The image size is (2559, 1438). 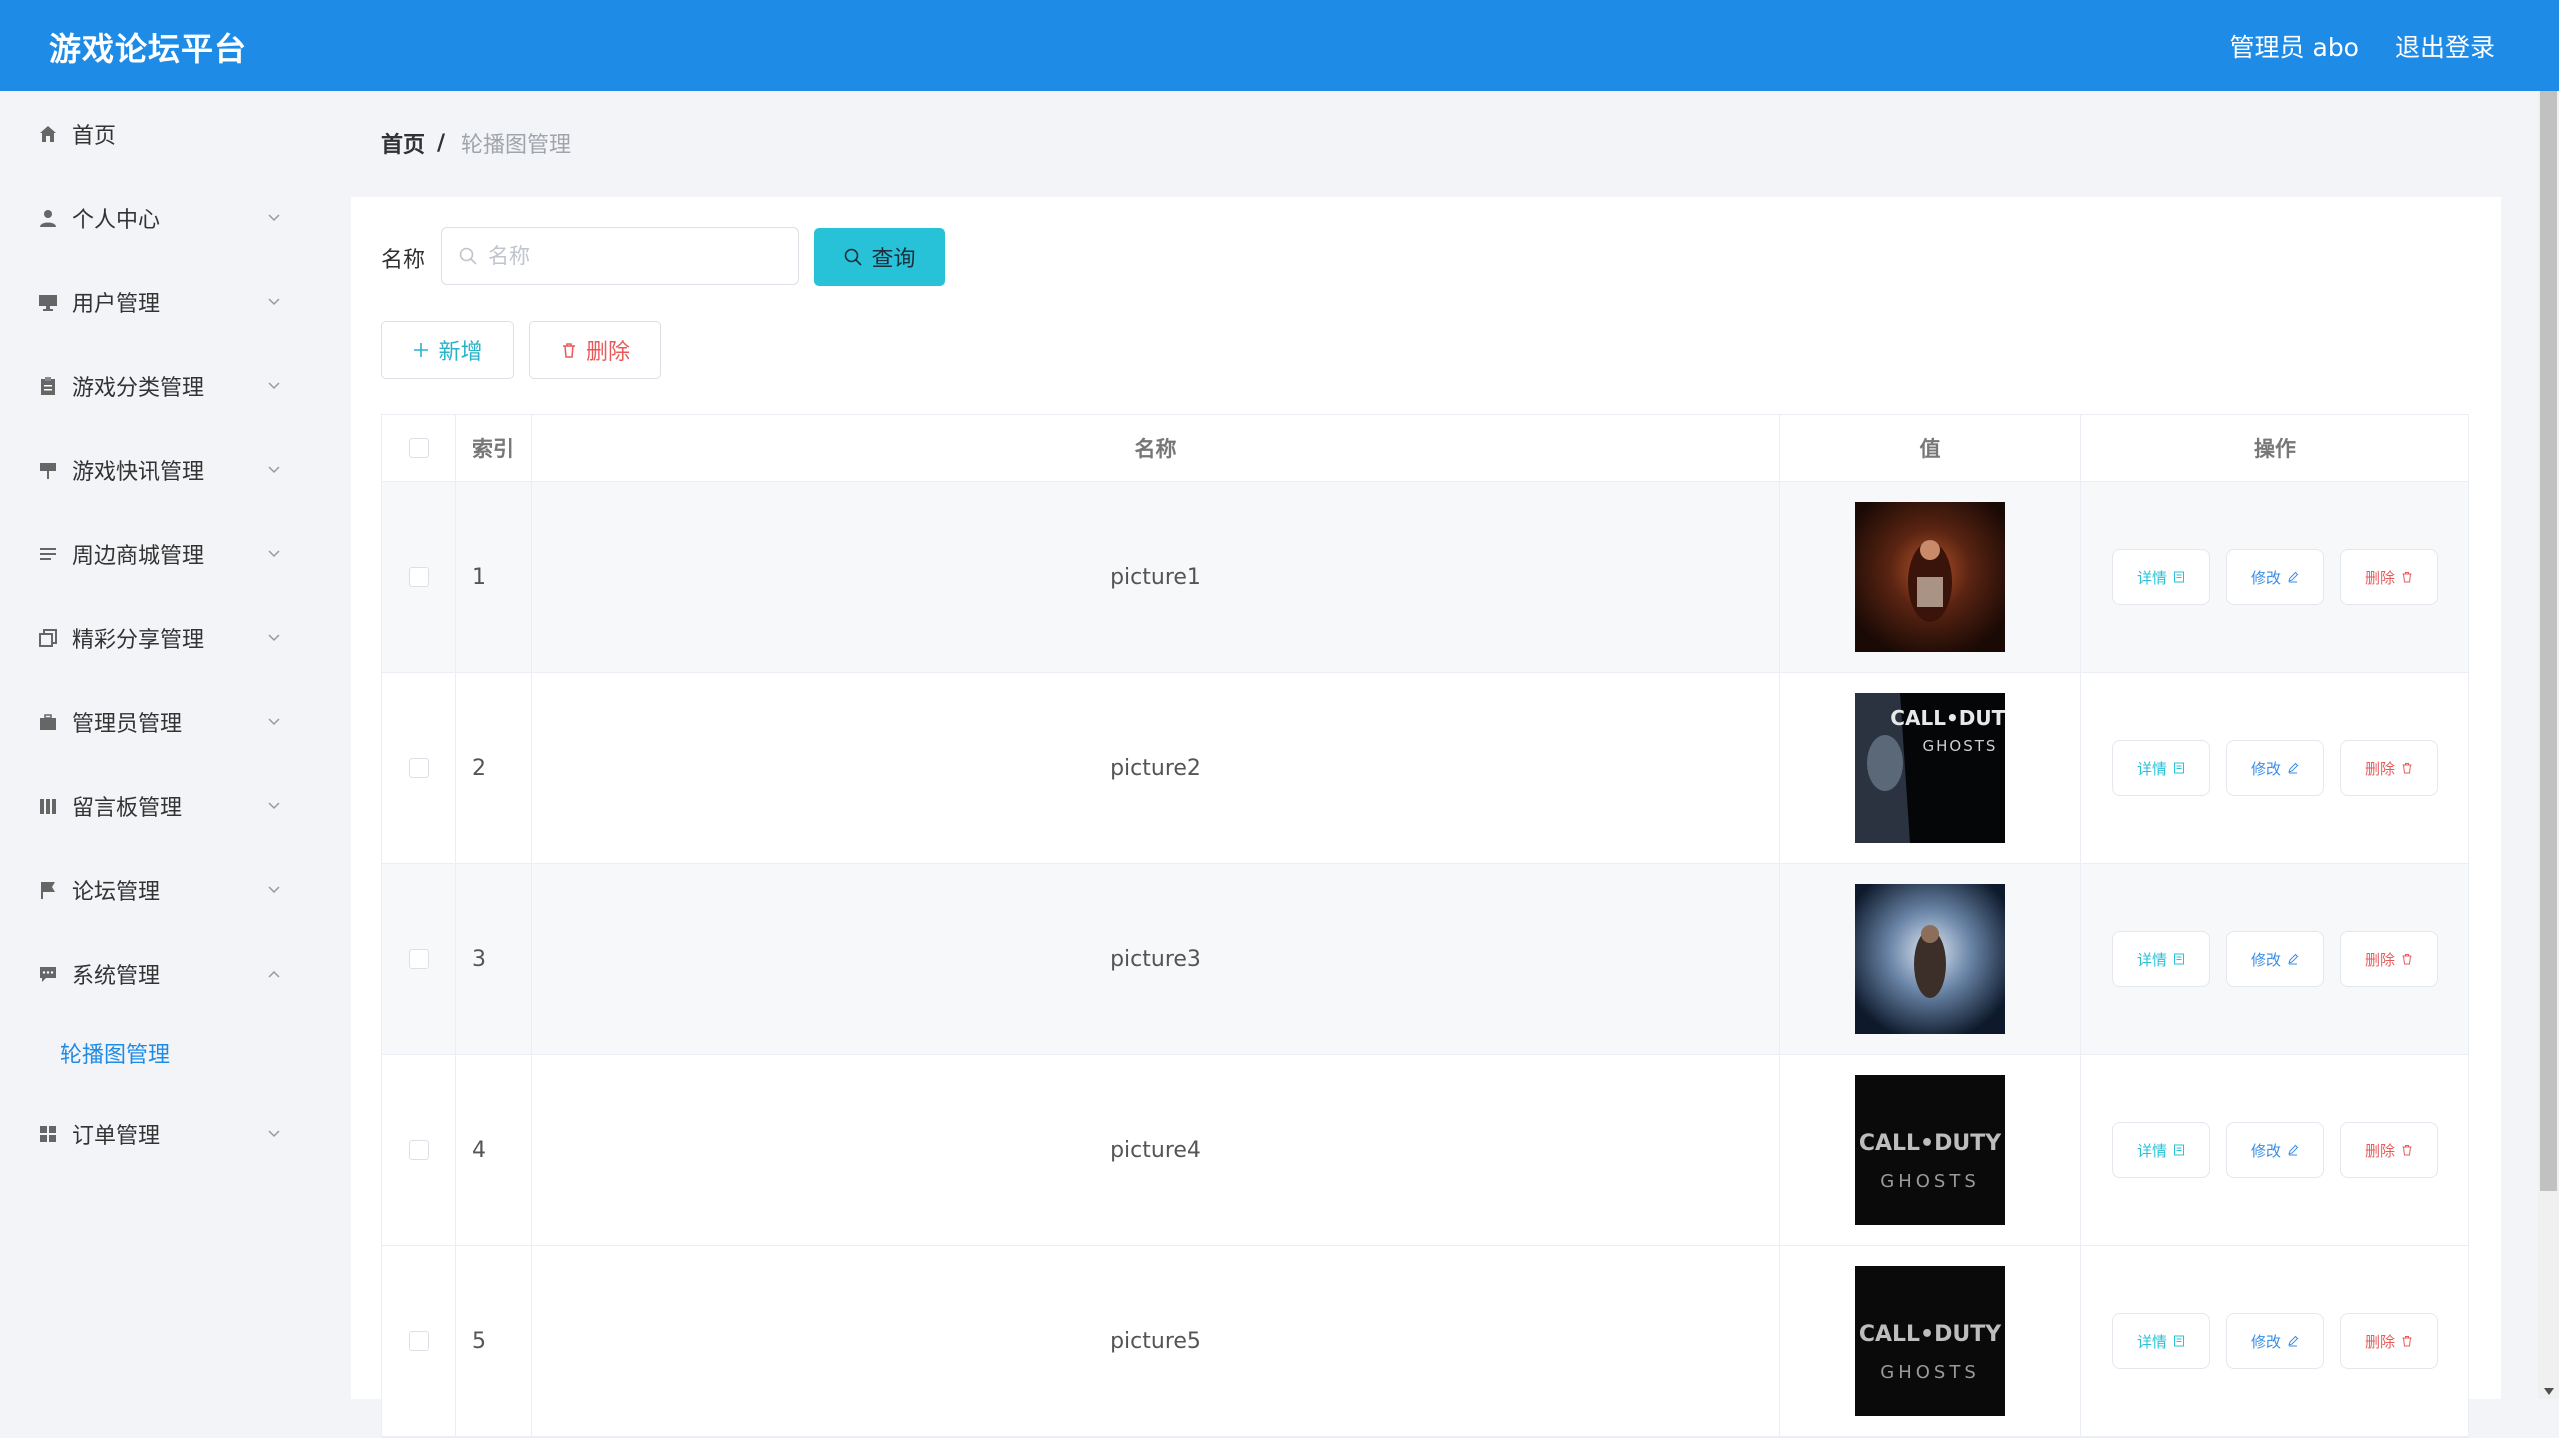 What do you see at coordinates (1425, 1150) in the screenshot?
I see `table-row: 4 picture4 CALL•DUTY GHOSTS 详情 修改 删除` at bounding box center [1425, 1150].